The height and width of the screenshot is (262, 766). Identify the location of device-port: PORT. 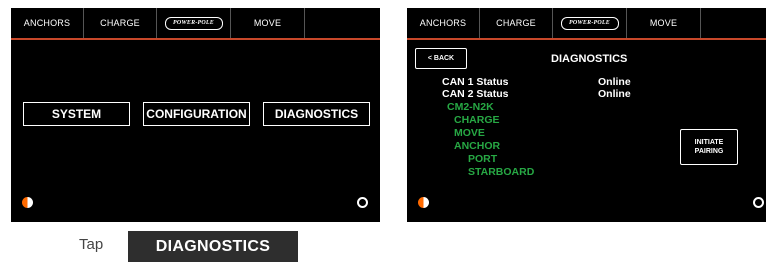
(483, 159).